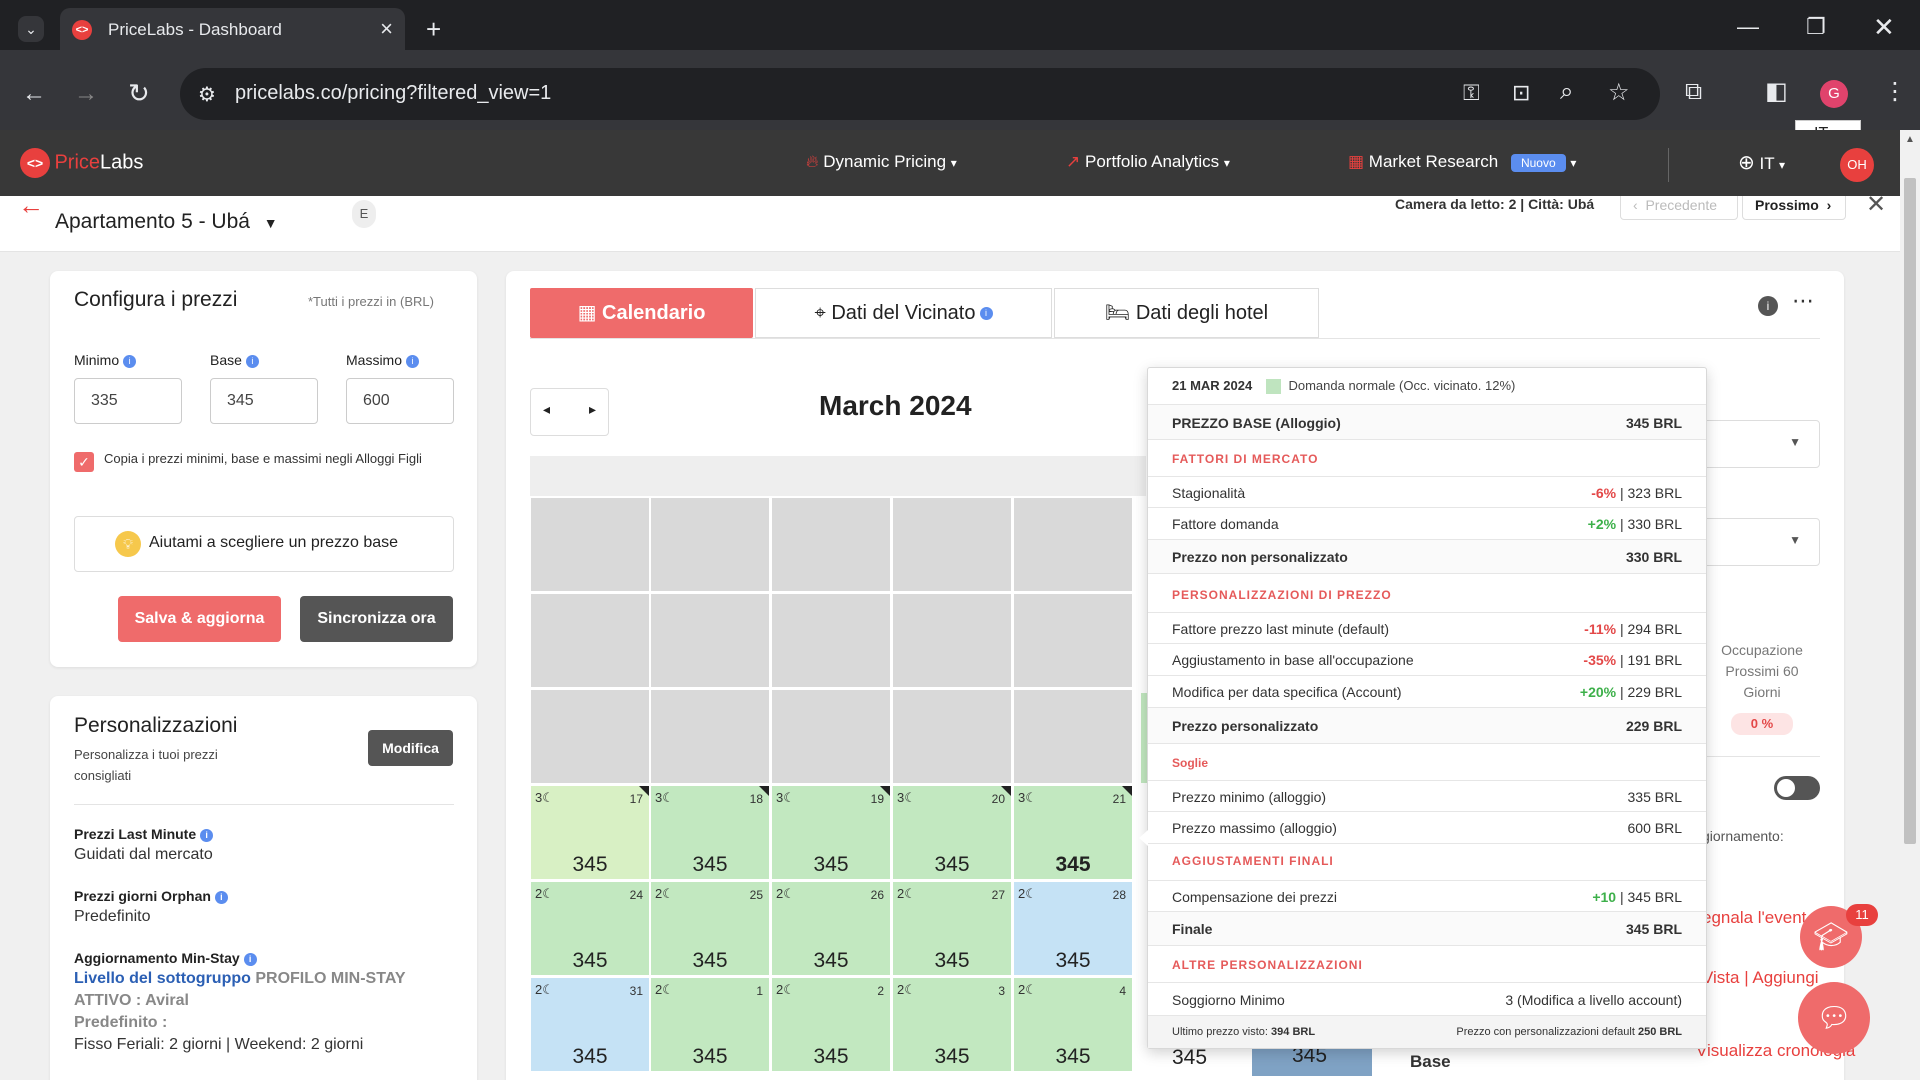 This screenshot has width=1920, height=1080. Describe the element at coordinates (166, 222) in the screenshot. I see `listing-selector: Apartamento 5 - Ubá ▼` at that location.